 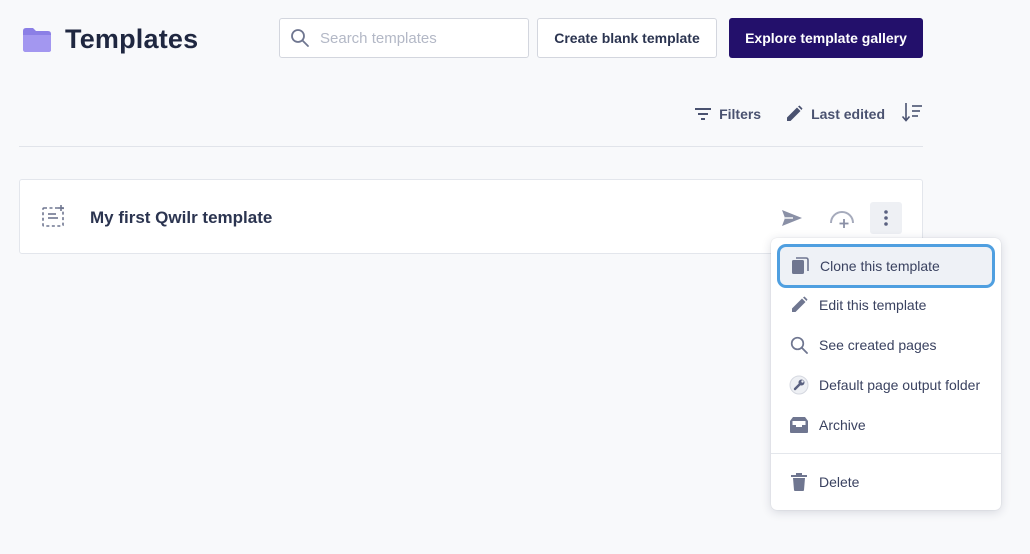 I want to click on sort-direction-icon, so click(x=912, y=114).